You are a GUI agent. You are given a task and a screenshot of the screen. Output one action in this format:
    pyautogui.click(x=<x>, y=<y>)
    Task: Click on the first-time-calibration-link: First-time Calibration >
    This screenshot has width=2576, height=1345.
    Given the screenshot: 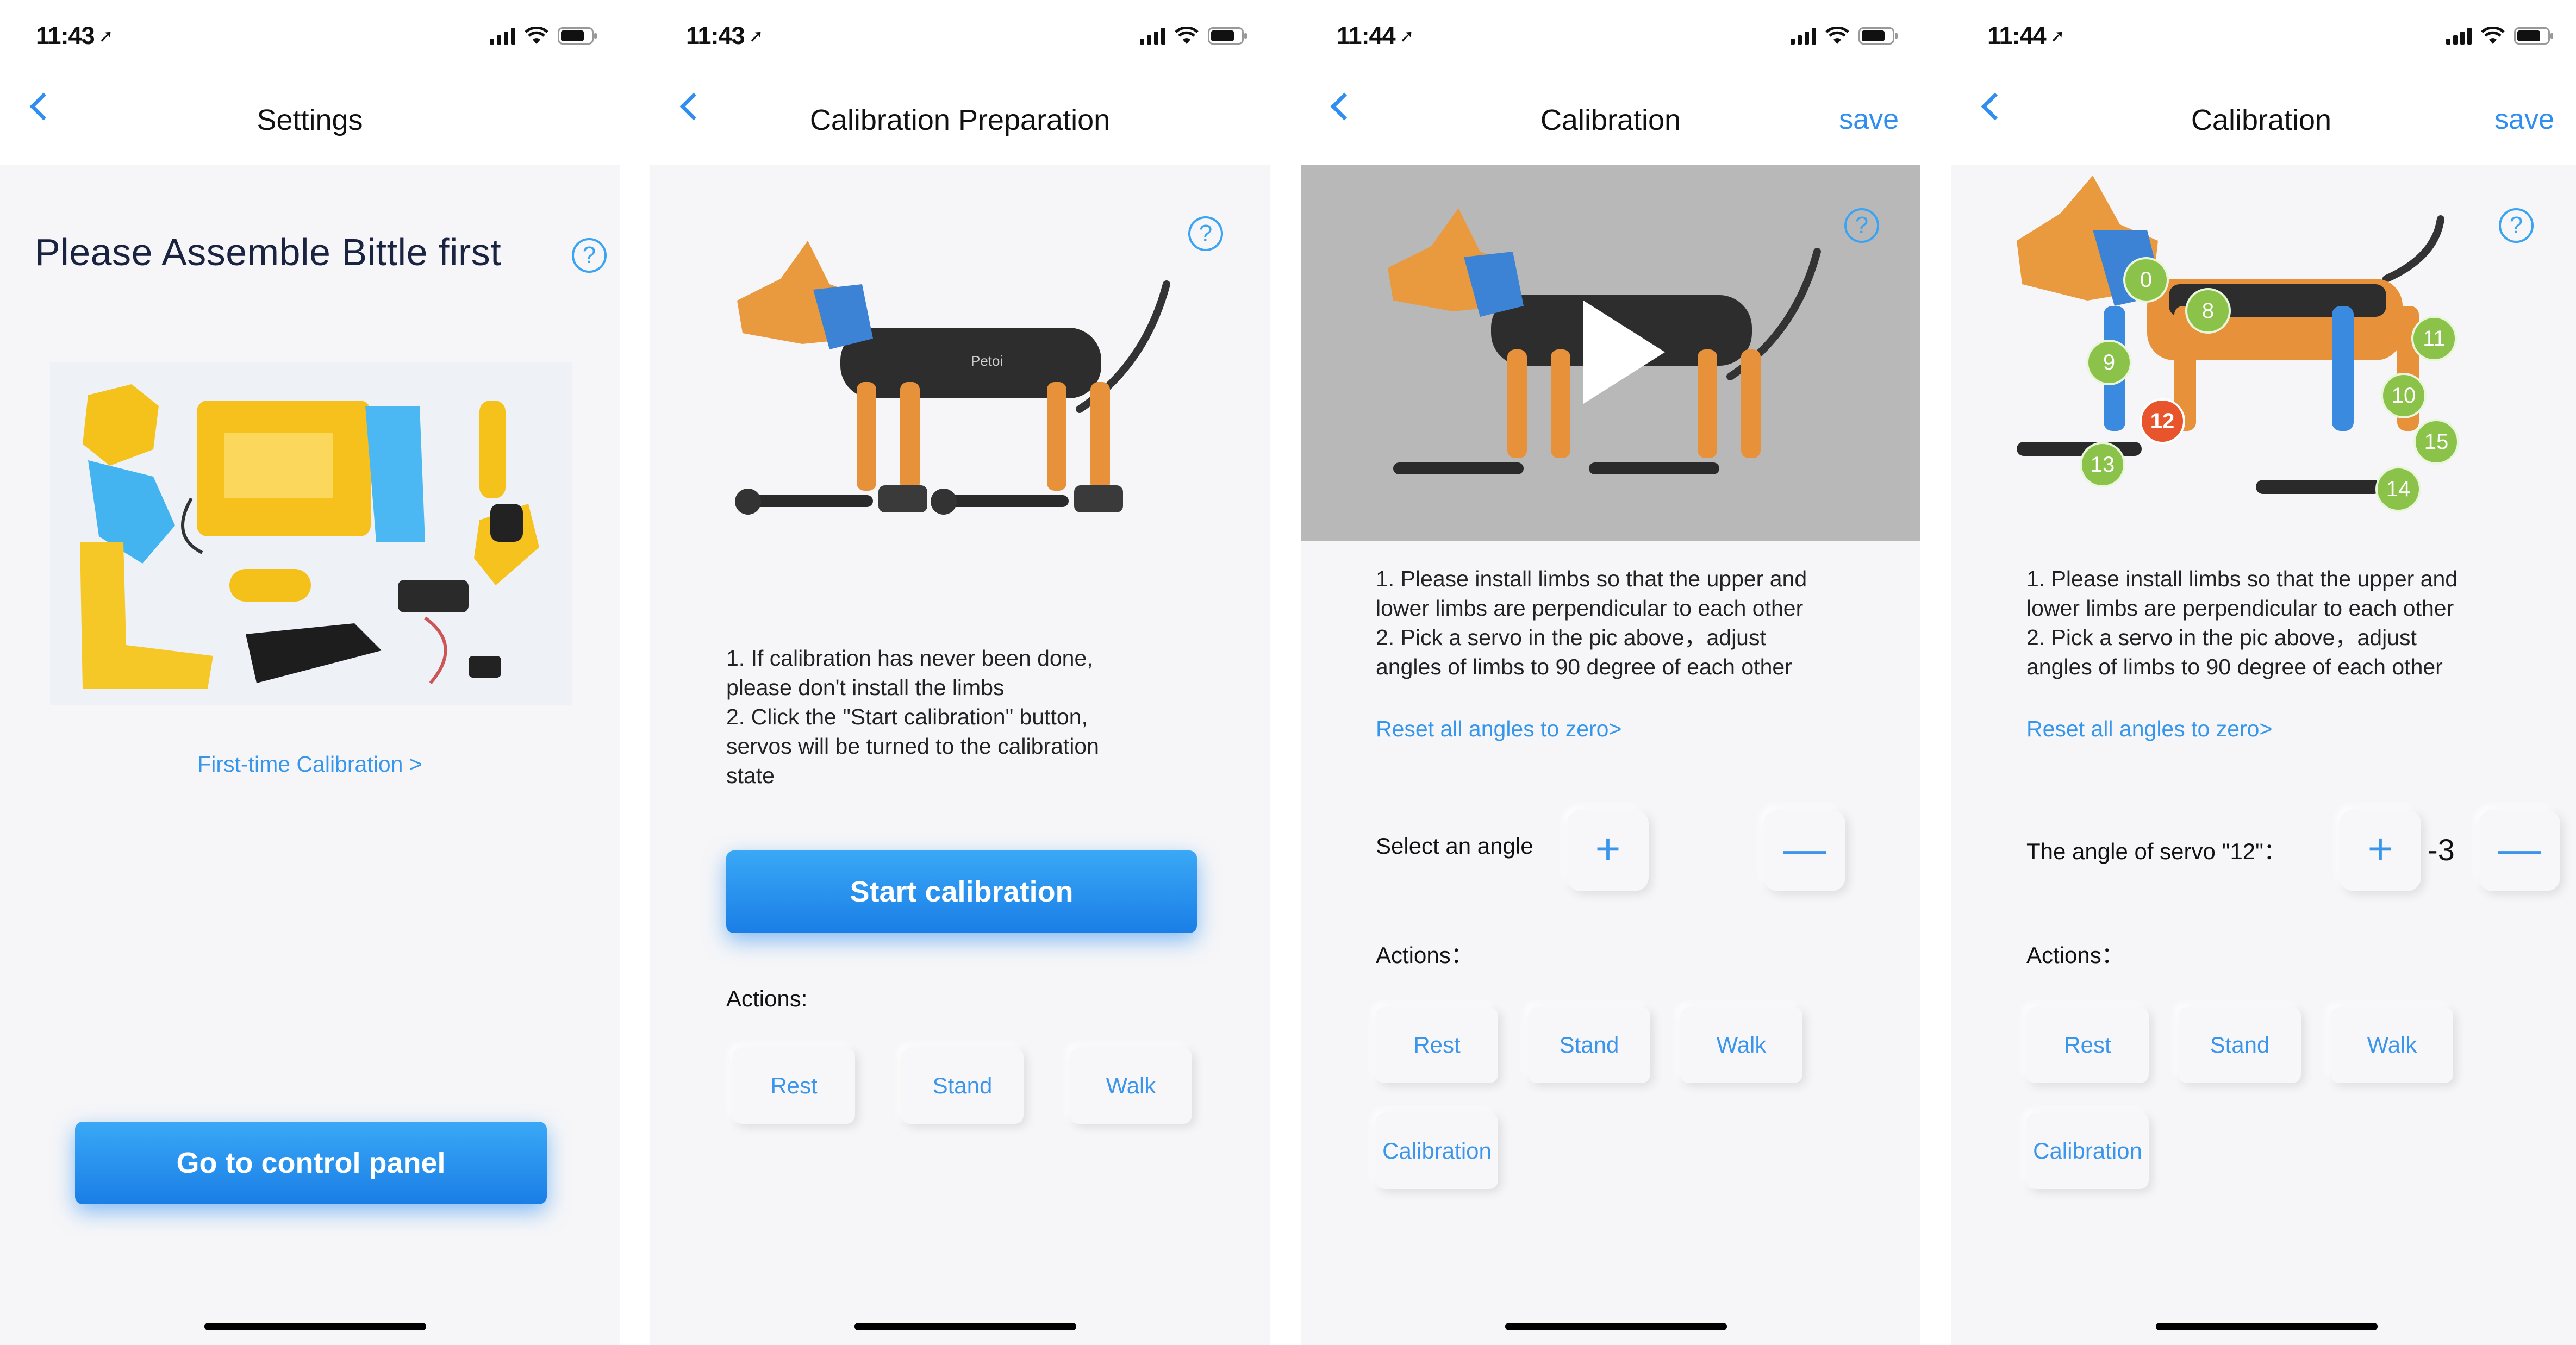 What is the action you would take?
    pyautogui.click(x=310, y=764)
    